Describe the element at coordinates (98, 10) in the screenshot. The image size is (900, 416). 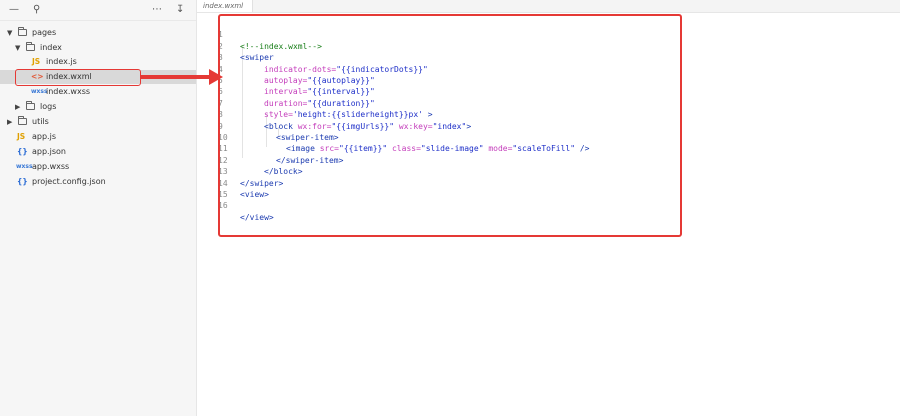
I see `explorer-toolbar: — ⚲ ⋯ ↧` at that location.